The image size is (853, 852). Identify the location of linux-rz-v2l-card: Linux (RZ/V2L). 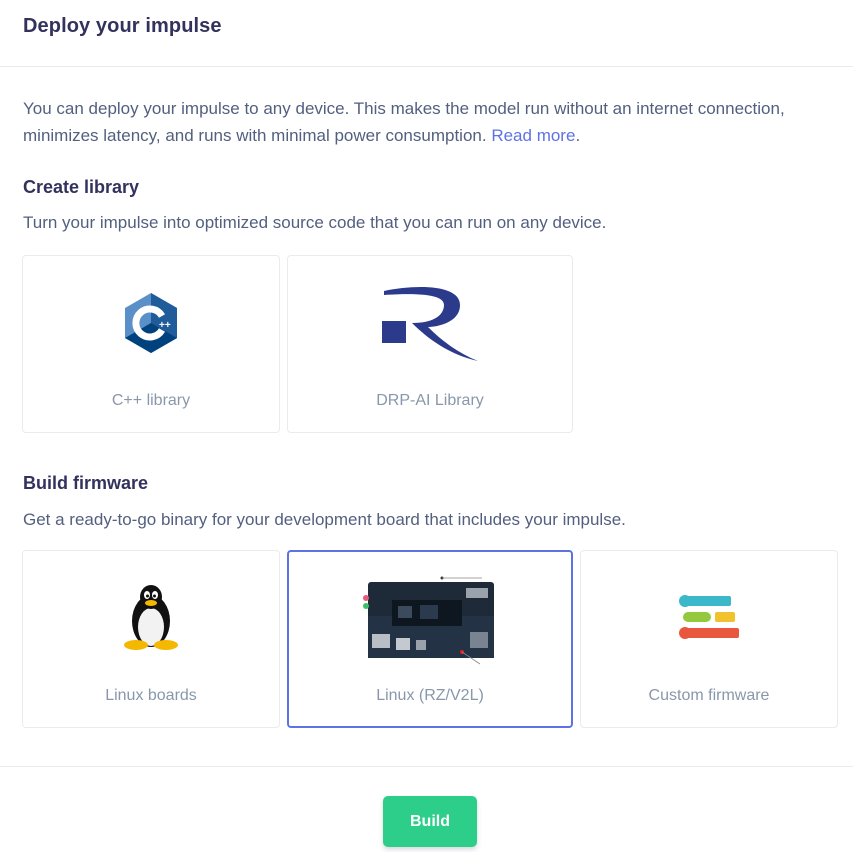
(430, 639).